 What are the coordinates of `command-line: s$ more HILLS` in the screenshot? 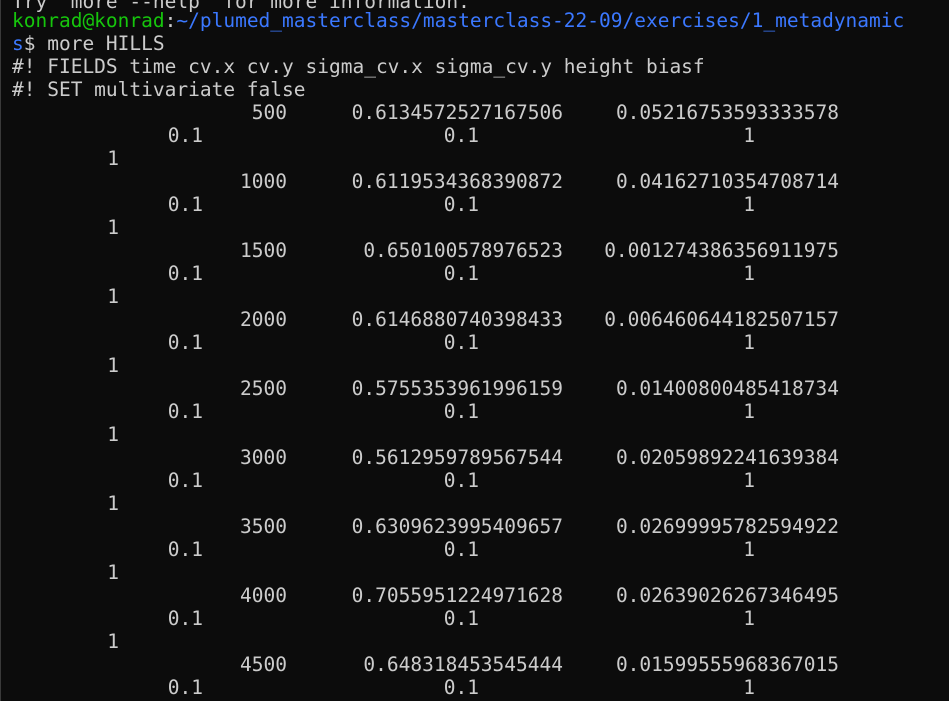 It's located at (88, 43).